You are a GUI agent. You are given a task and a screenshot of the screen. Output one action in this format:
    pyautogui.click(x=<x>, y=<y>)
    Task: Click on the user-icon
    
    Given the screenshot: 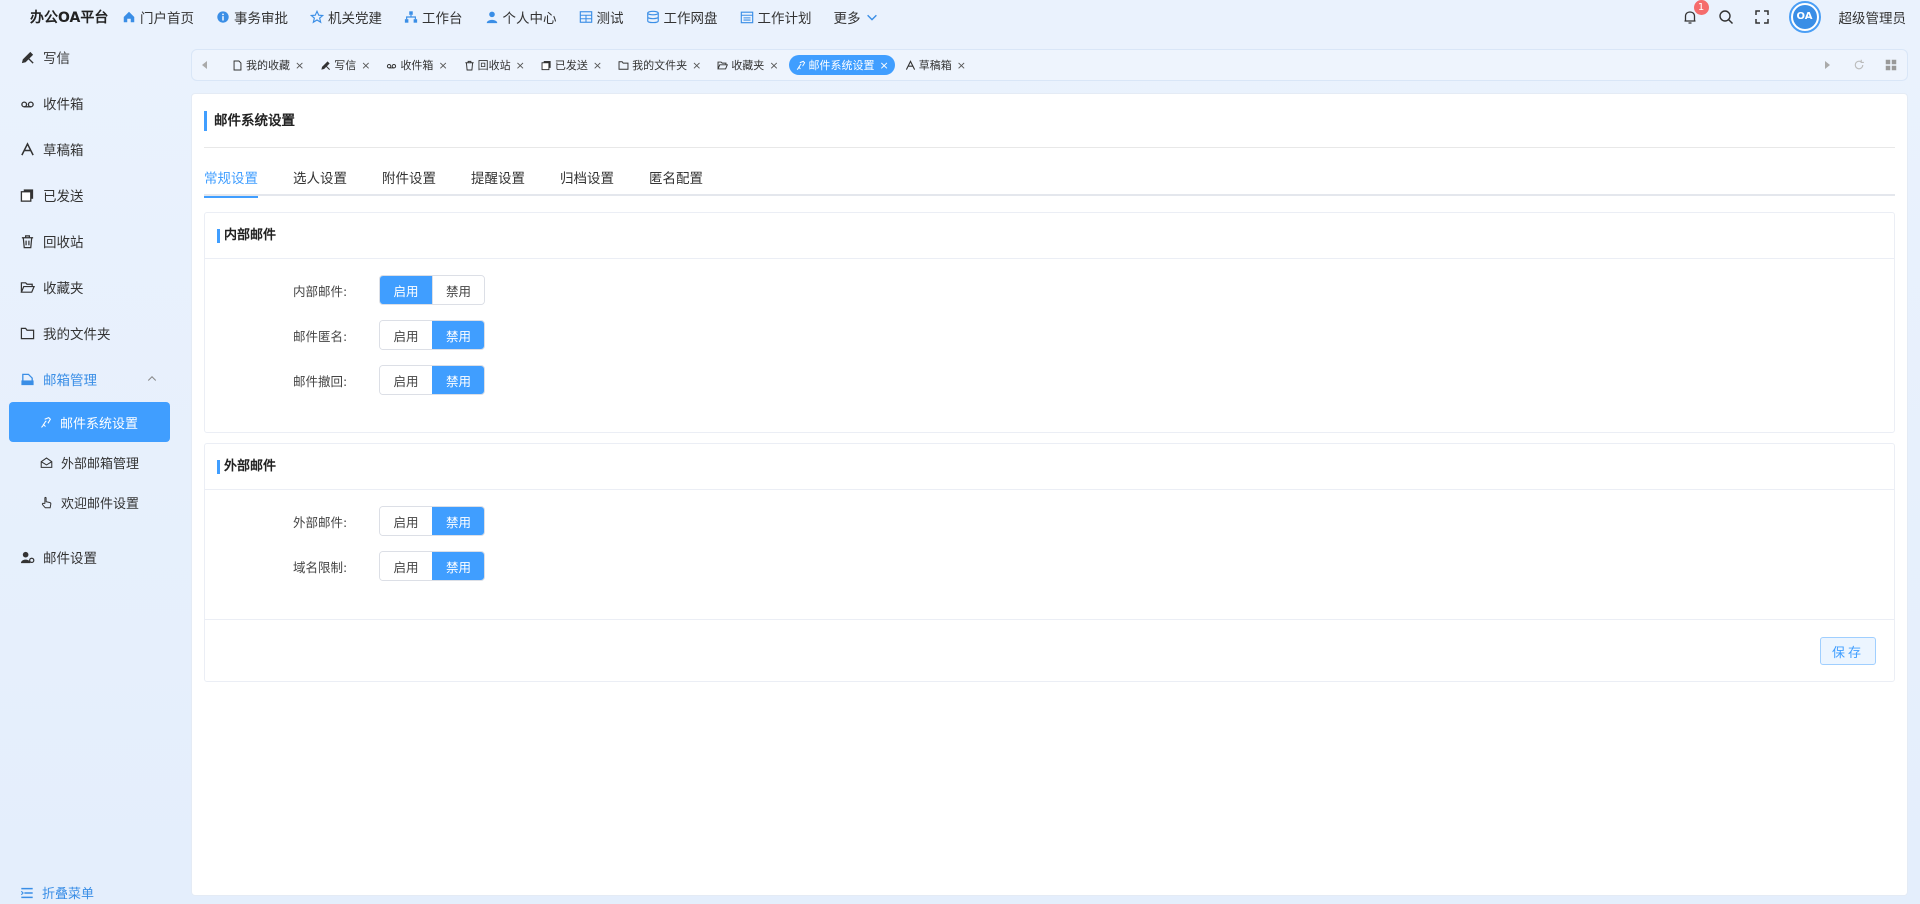 What is the action you would take?
    pyautogui.click(x=491, y=17)
    